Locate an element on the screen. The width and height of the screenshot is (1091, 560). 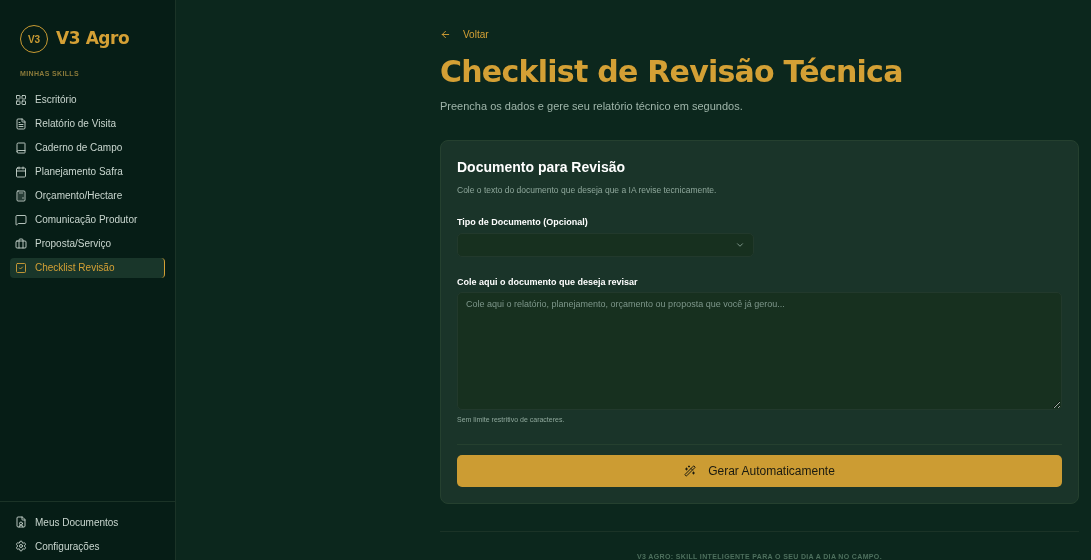
sidebar-item: Relatório de Visita is located at coordinates (87, 123).